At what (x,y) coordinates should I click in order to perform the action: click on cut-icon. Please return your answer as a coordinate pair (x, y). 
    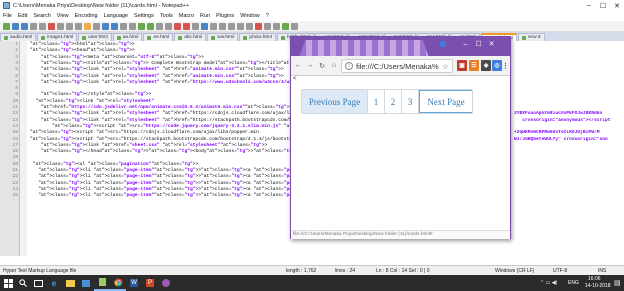
    Looking at the image, I should click on (69, 26).